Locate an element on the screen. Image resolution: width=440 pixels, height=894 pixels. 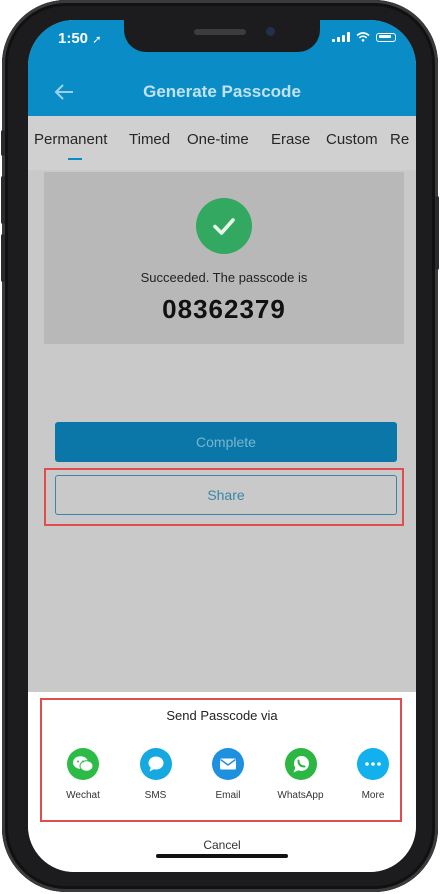
status-time-text: 1:50 is located at coordinates (73, 38).